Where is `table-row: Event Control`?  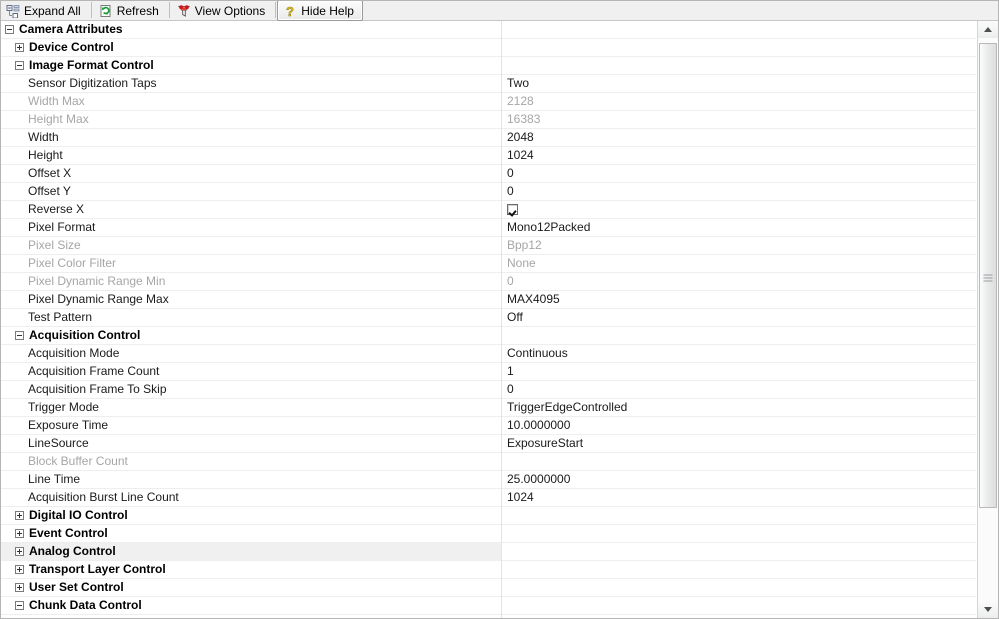
table-row: Event Control is located at coordinates (488, 534).